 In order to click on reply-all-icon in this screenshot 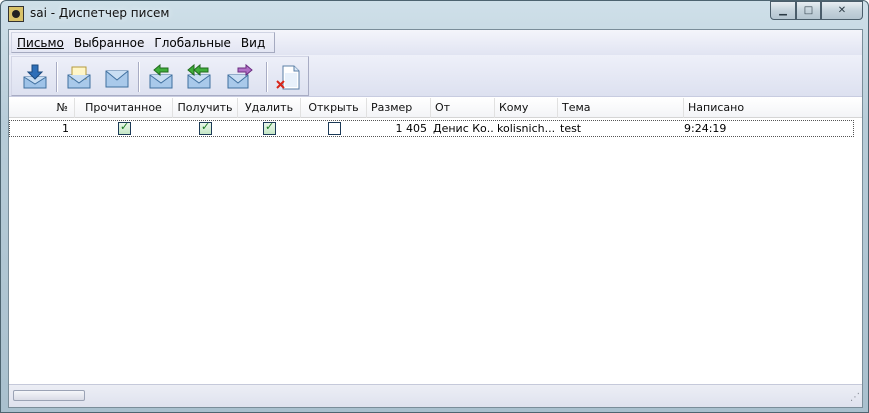, I will do `click(199, 76)`.